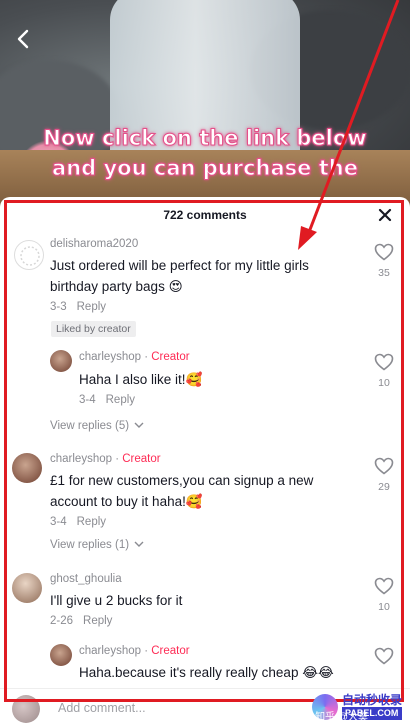 This screenshot has height=728, width=410. I want to click on view-replies-button: View replies (1), so click(97, 545).